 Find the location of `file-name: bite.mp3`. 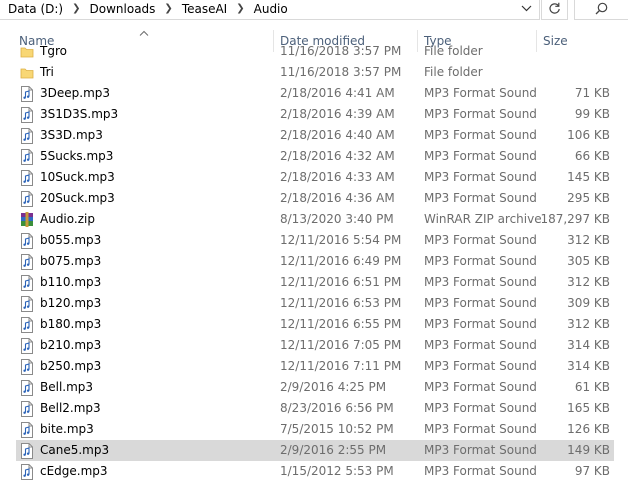

file-name: bite.mp3 is located at coordinates (67, 429).